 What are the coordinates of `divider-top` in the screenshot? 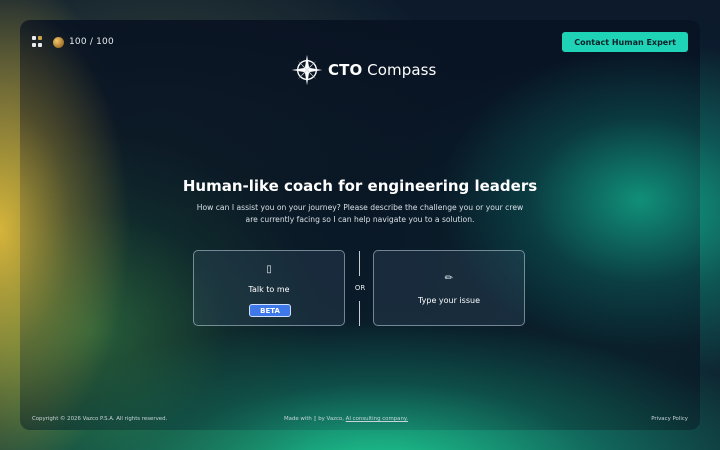 It's located at (359, 263).